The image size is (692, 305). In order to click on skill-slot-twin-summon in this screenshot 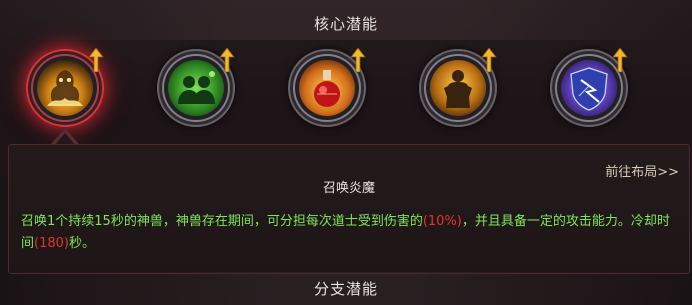, I will do `click(196, 87)`.